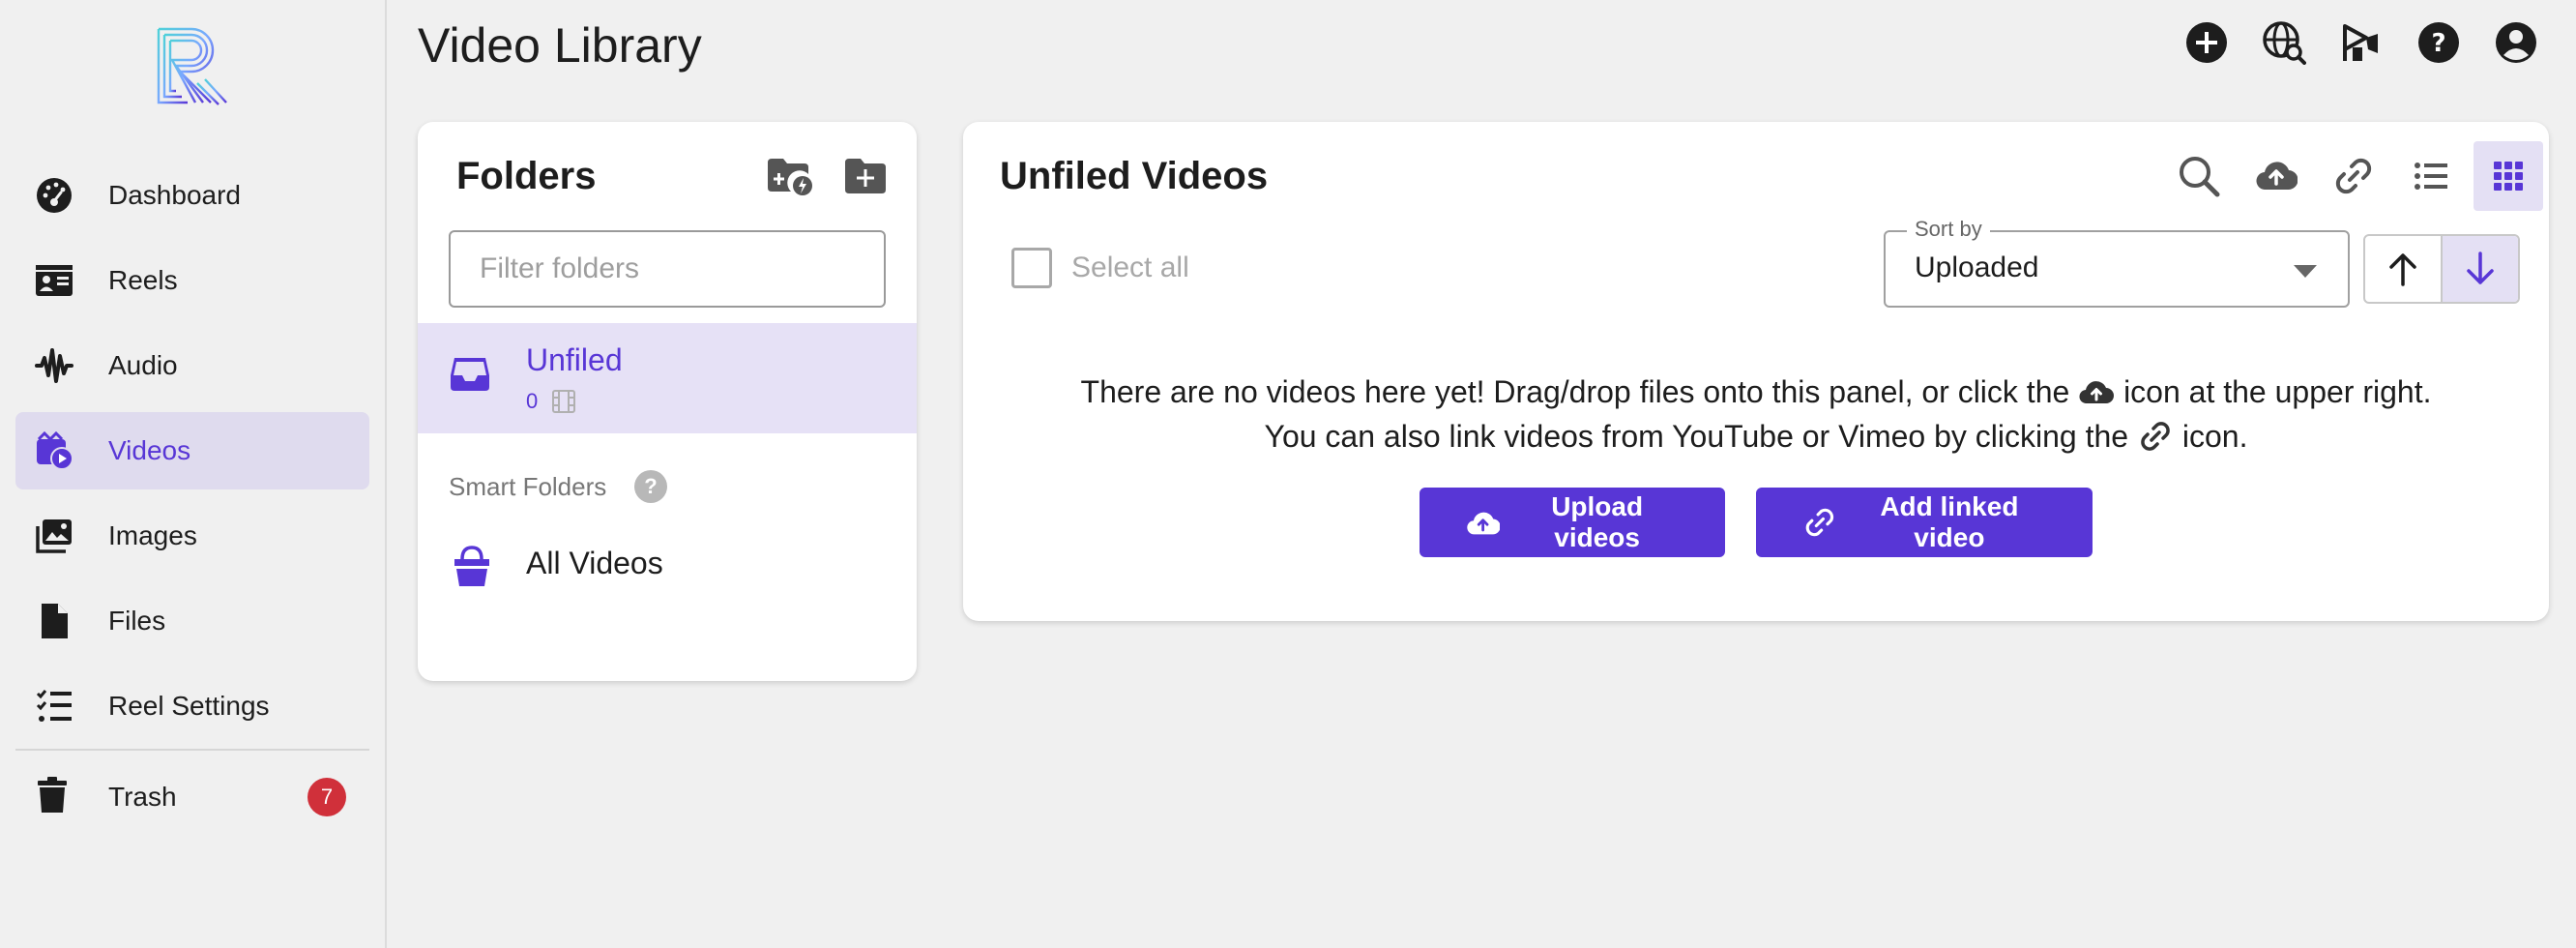 The width and height of the screenshot is (2576, 948). I want to click on sort-descending-button, so click(2480, 269).